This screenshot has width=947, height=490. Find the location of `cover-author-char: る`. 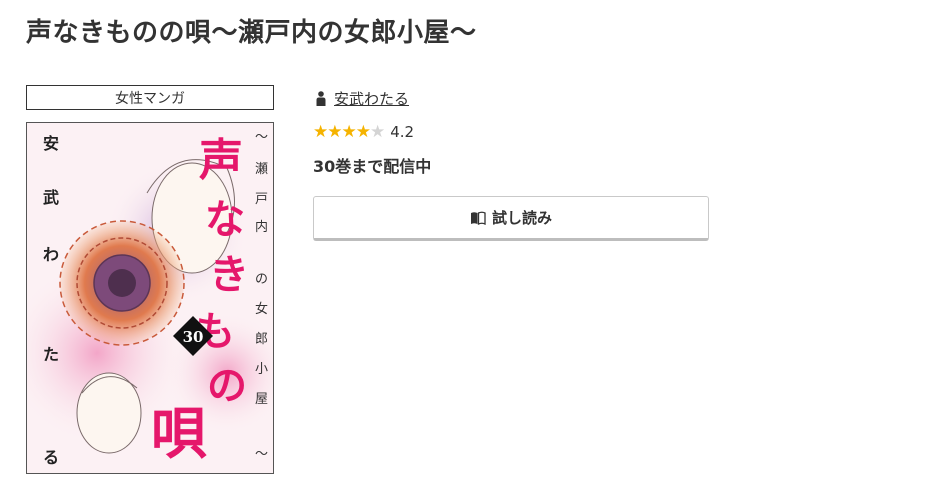

cover-author-char: る is located at coordinates (51, 457).